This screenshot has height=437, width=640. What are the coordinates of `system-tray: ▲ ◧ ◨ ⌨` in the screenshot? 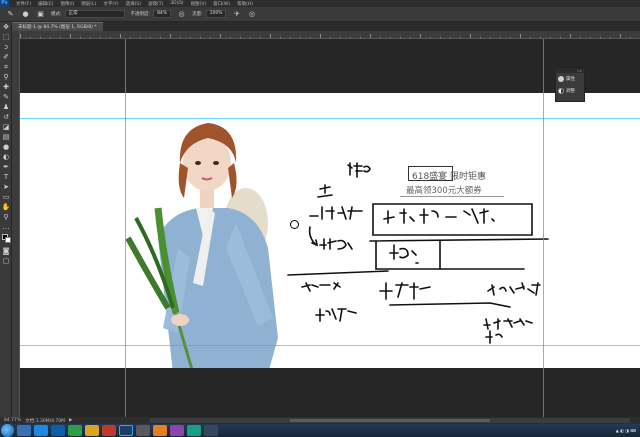 It's located at (626, 430).